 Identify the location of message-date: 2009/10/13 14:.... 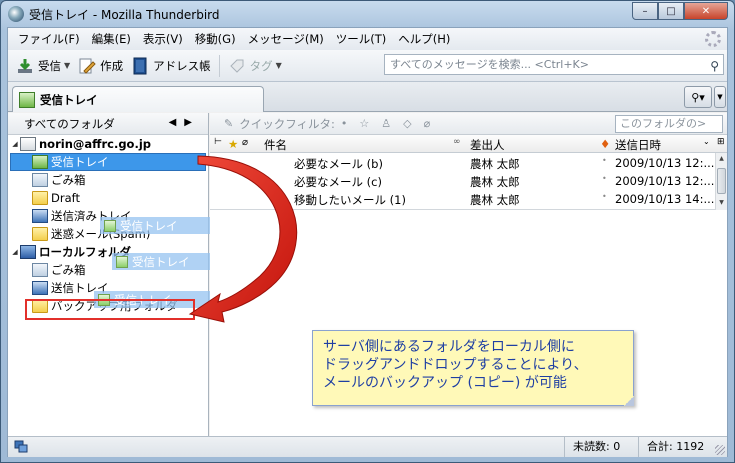
(665, 199).